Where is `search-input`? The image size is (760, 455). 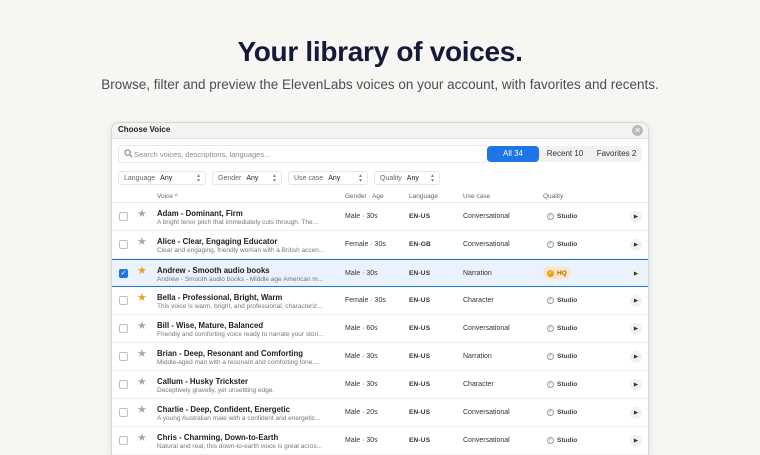 search-input is located at coordinates (309, 154).